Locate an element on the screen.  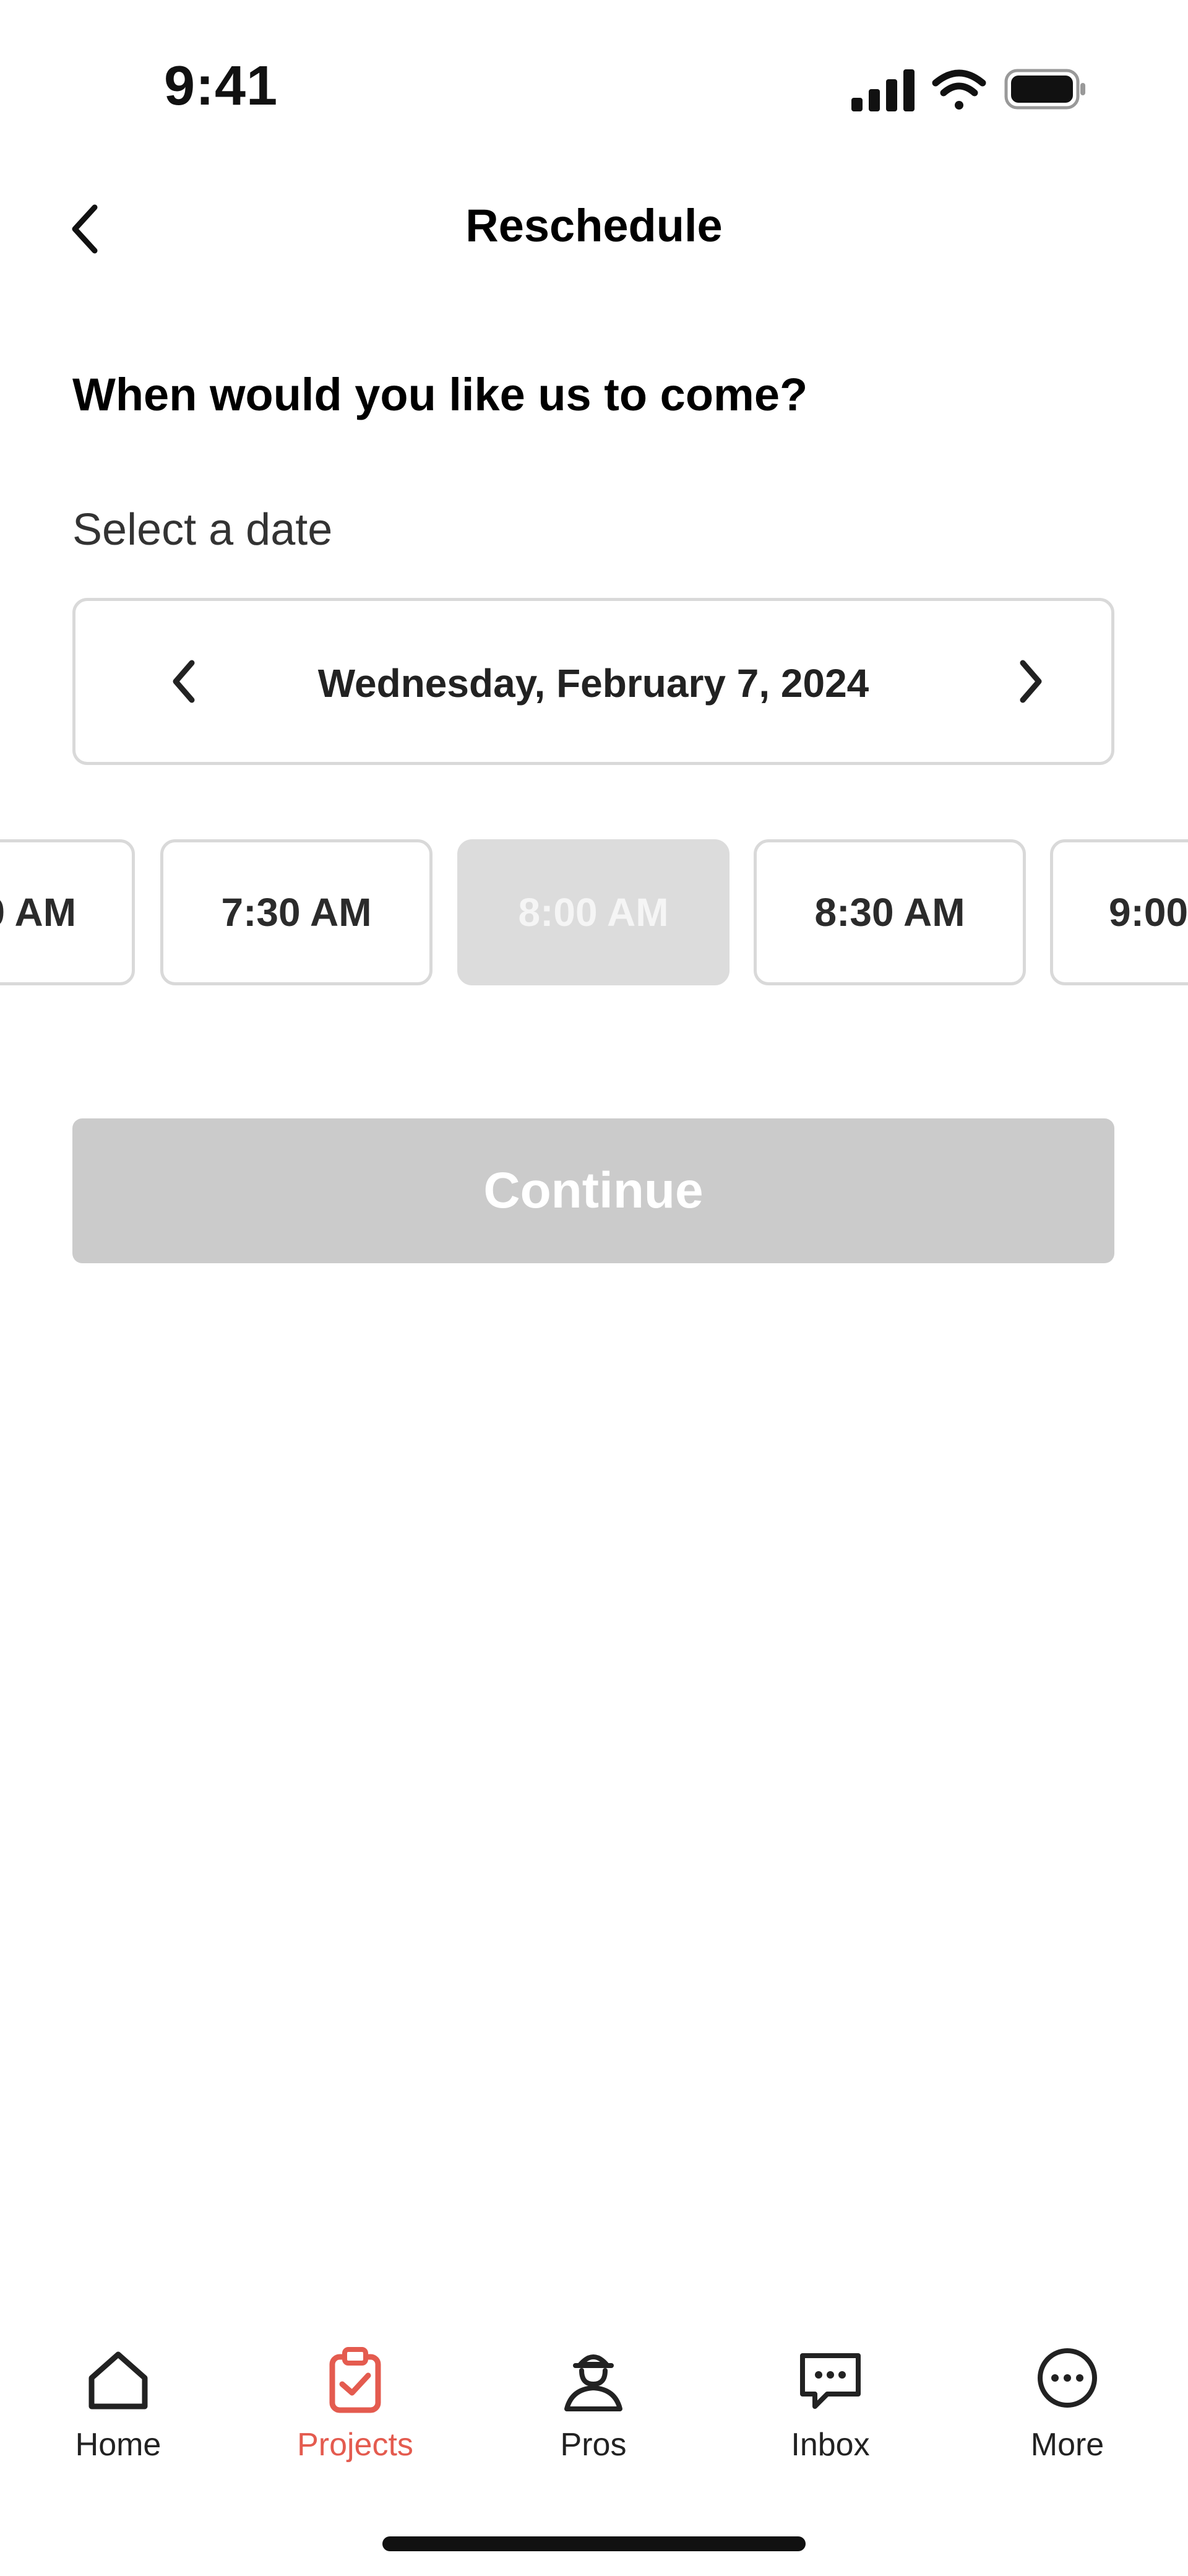
next-date-button is located at coordinates (1031, 681).